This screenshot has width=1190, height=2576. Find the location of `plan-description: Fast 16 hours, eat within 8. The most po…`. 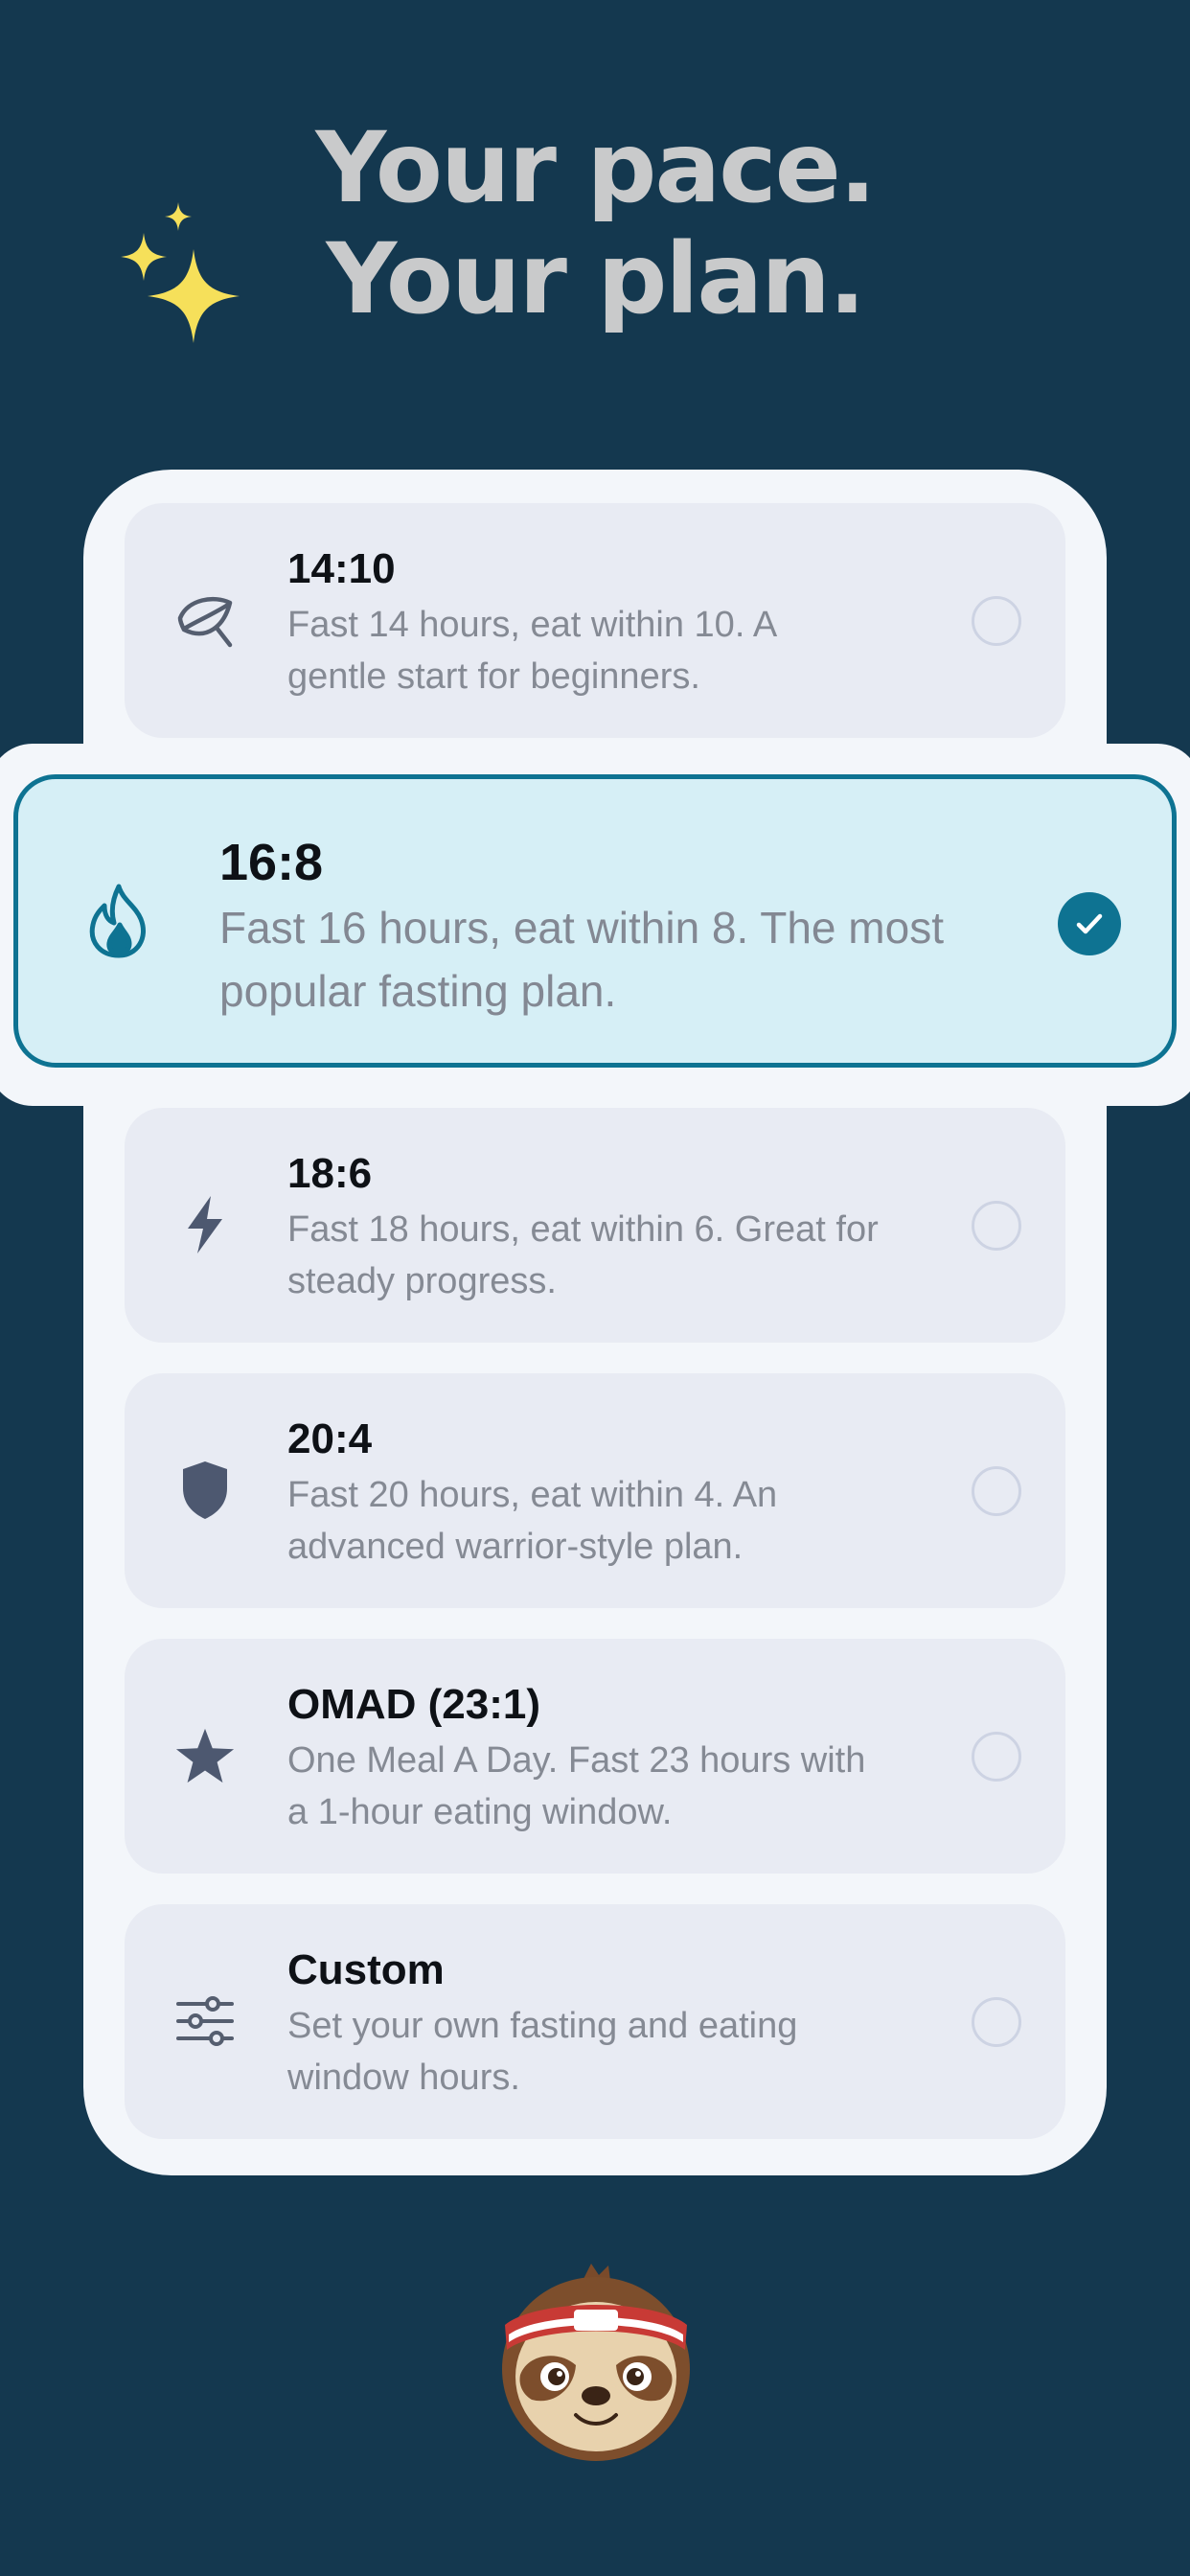

plan-description: Fast 16 hours, eat within 8. The most po… is located at coordinates (581, 959).